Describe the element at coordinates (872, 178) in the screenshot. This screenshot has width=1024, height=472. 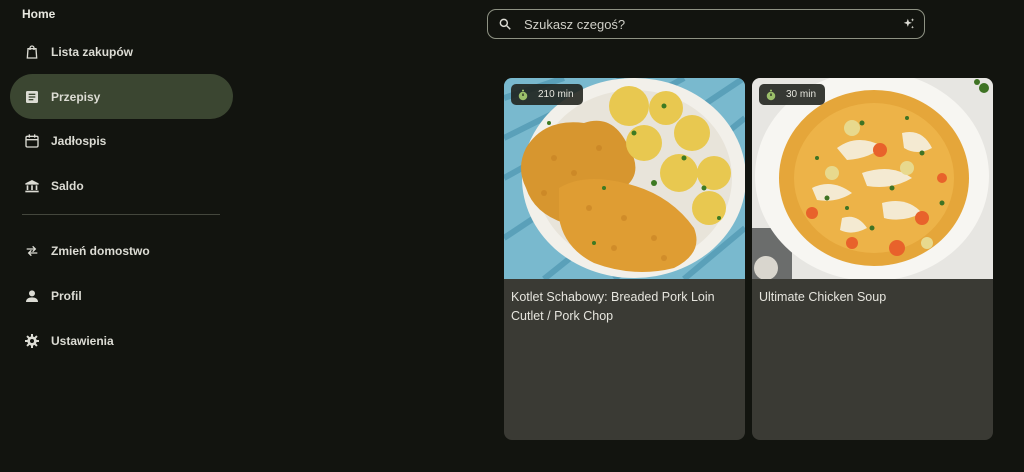
I see `recipe-image-chicken-soup: 30 min` at that location.